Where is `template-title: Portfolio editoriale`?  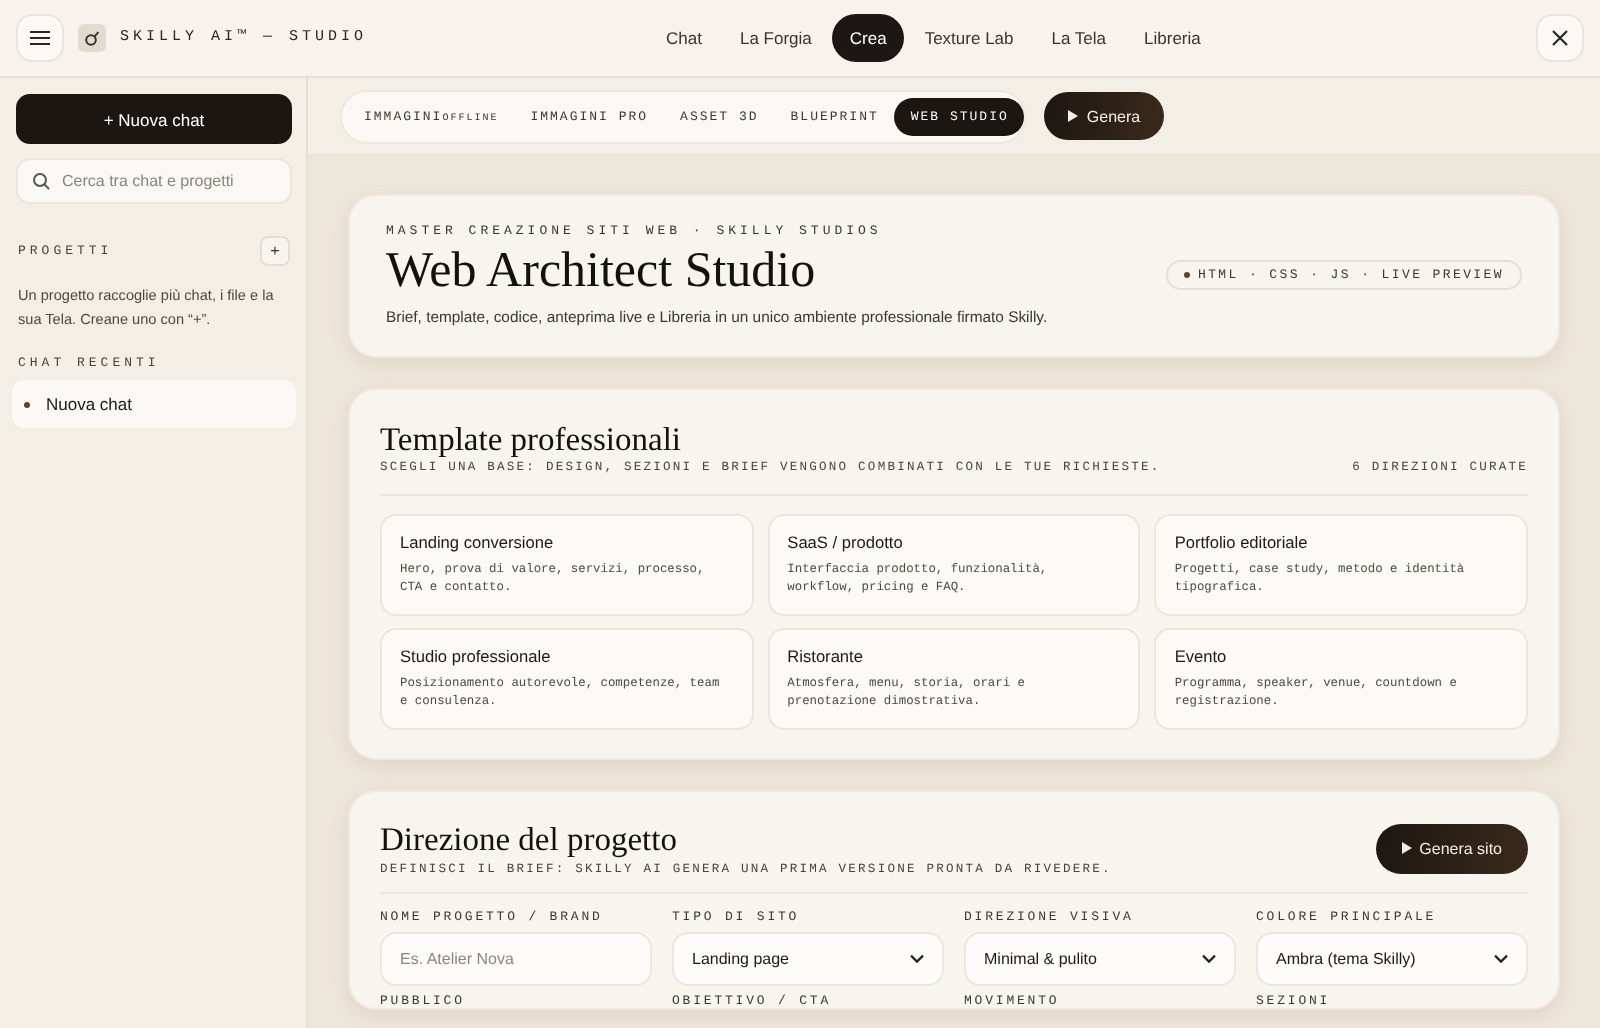
template-title: Portfolio editoriale is located at coordinates (1242, 542).